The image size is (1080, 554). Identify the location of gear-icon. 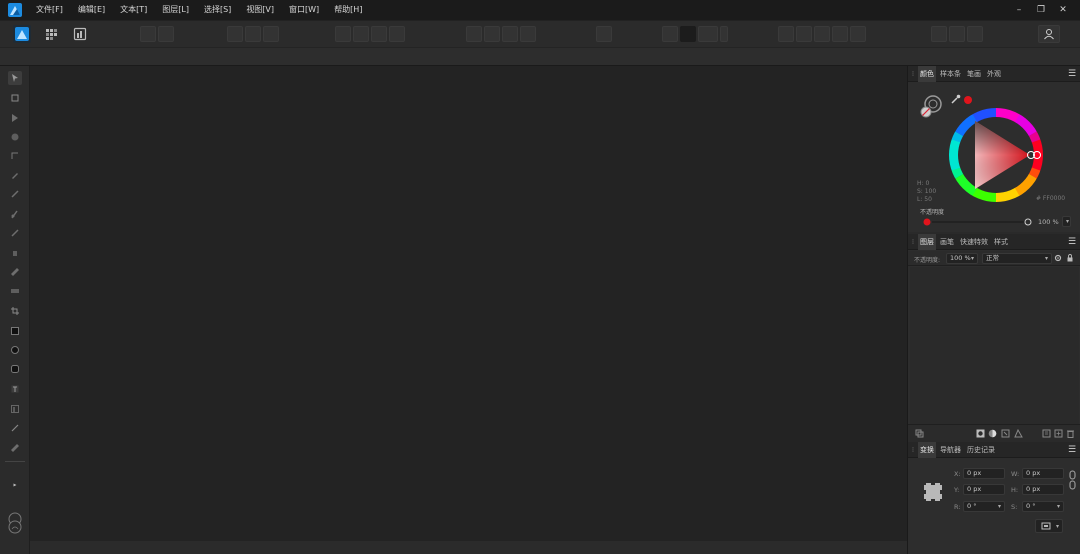
(1058, 258).